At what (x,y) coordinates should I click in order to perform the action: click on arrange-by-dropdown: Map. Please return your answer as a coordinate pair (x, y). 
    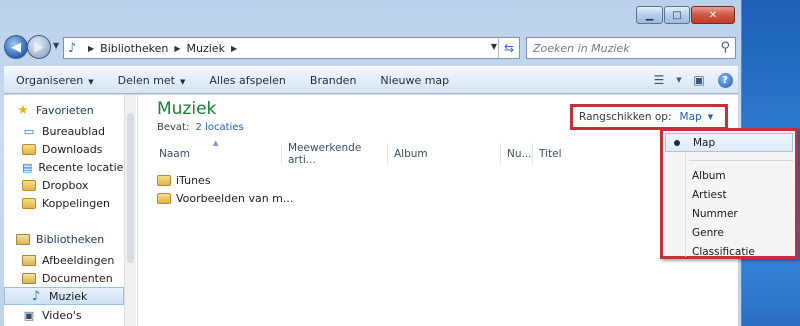
    Looking at the image, I should click on (691, 117).